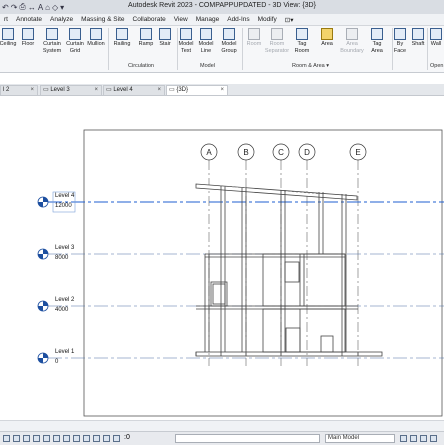 This screenshot has width=444, height=445. What do you see at coordinates (436, 34) in the screenshot?
I see `wall-icon` at bounding box center [436, 34].